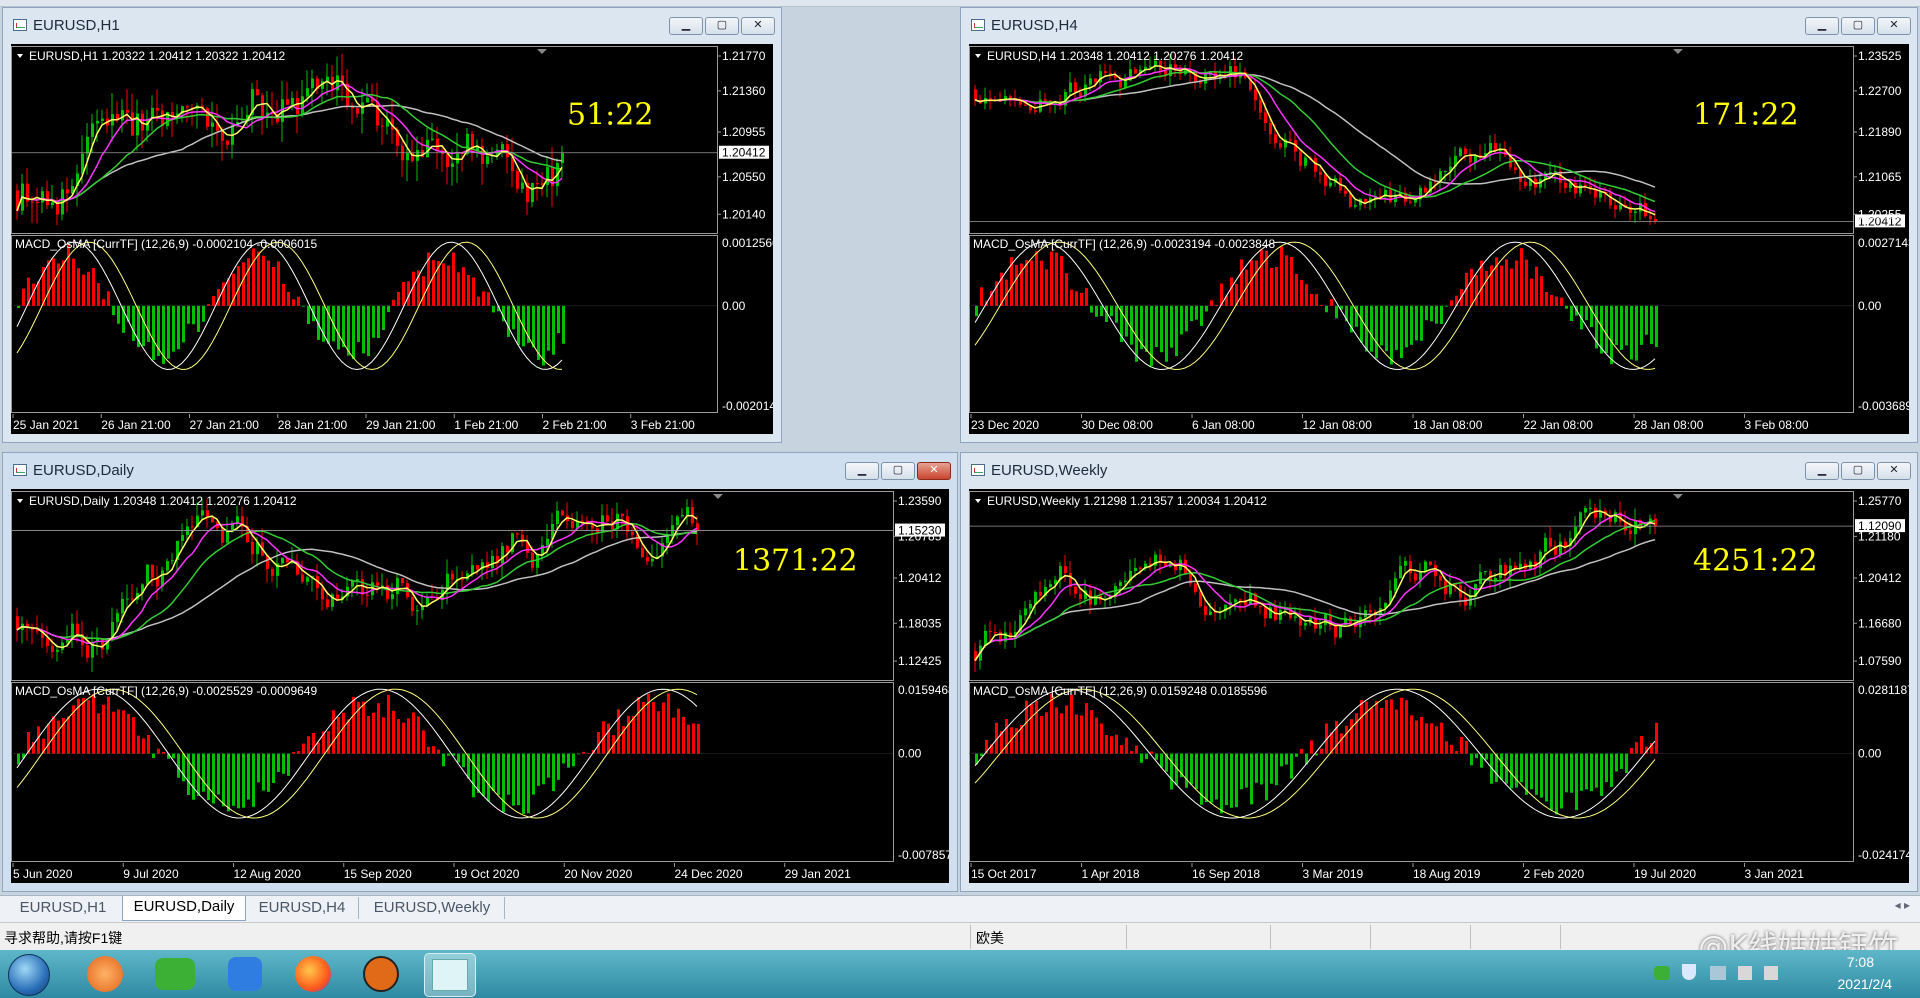  What do you see at coordinates (381, 974) in the screenshot?
I see `game-app-icon` at bounding box center [381, 974].